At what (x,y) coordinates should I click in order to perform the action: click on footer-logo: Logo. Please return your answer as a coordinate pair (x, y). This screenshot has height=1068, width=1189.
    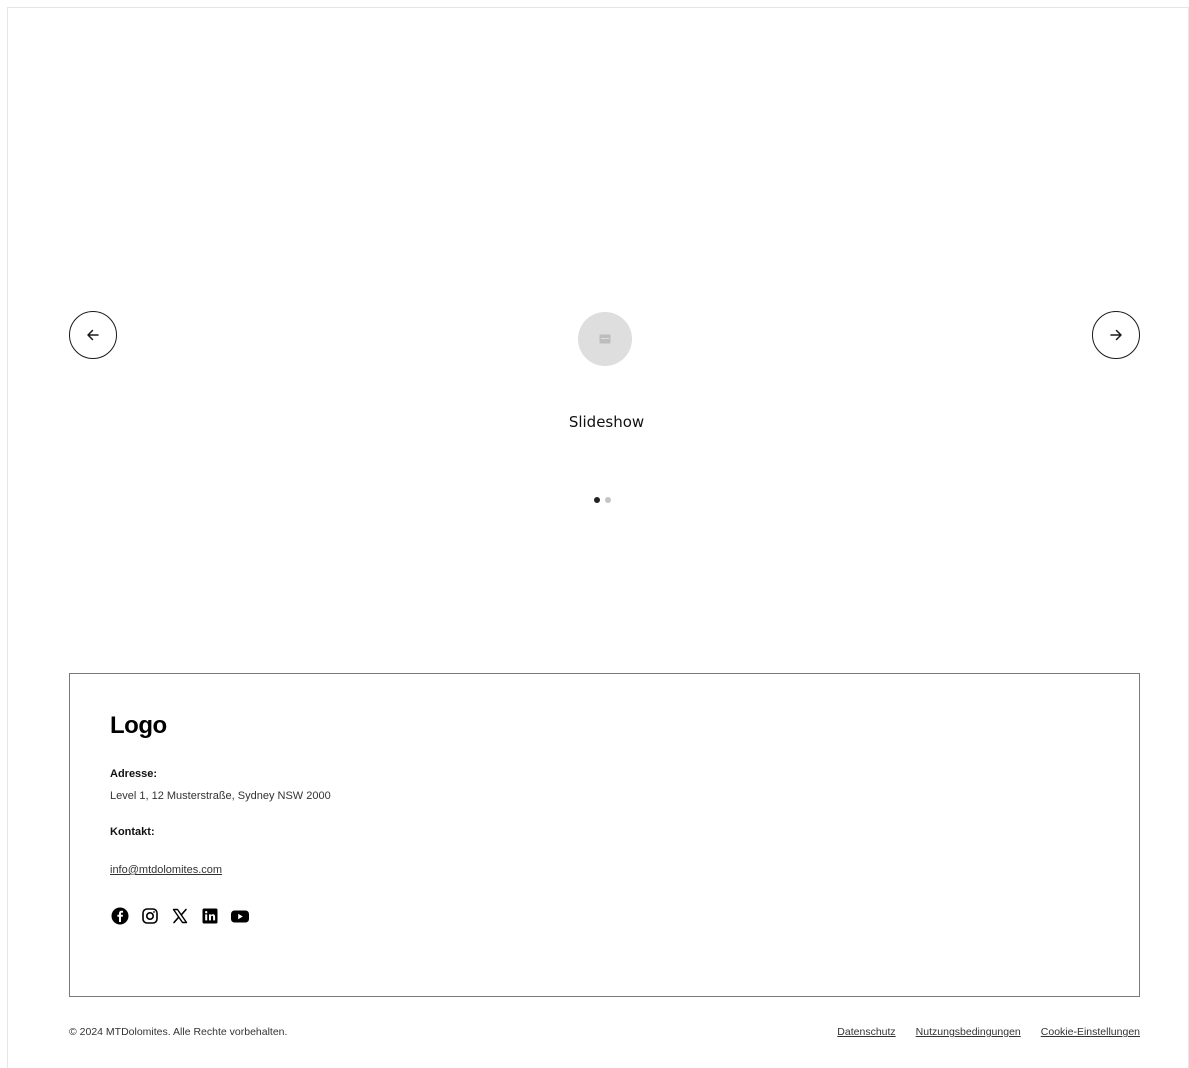
    Looking at the image, I should click on (138, 726).